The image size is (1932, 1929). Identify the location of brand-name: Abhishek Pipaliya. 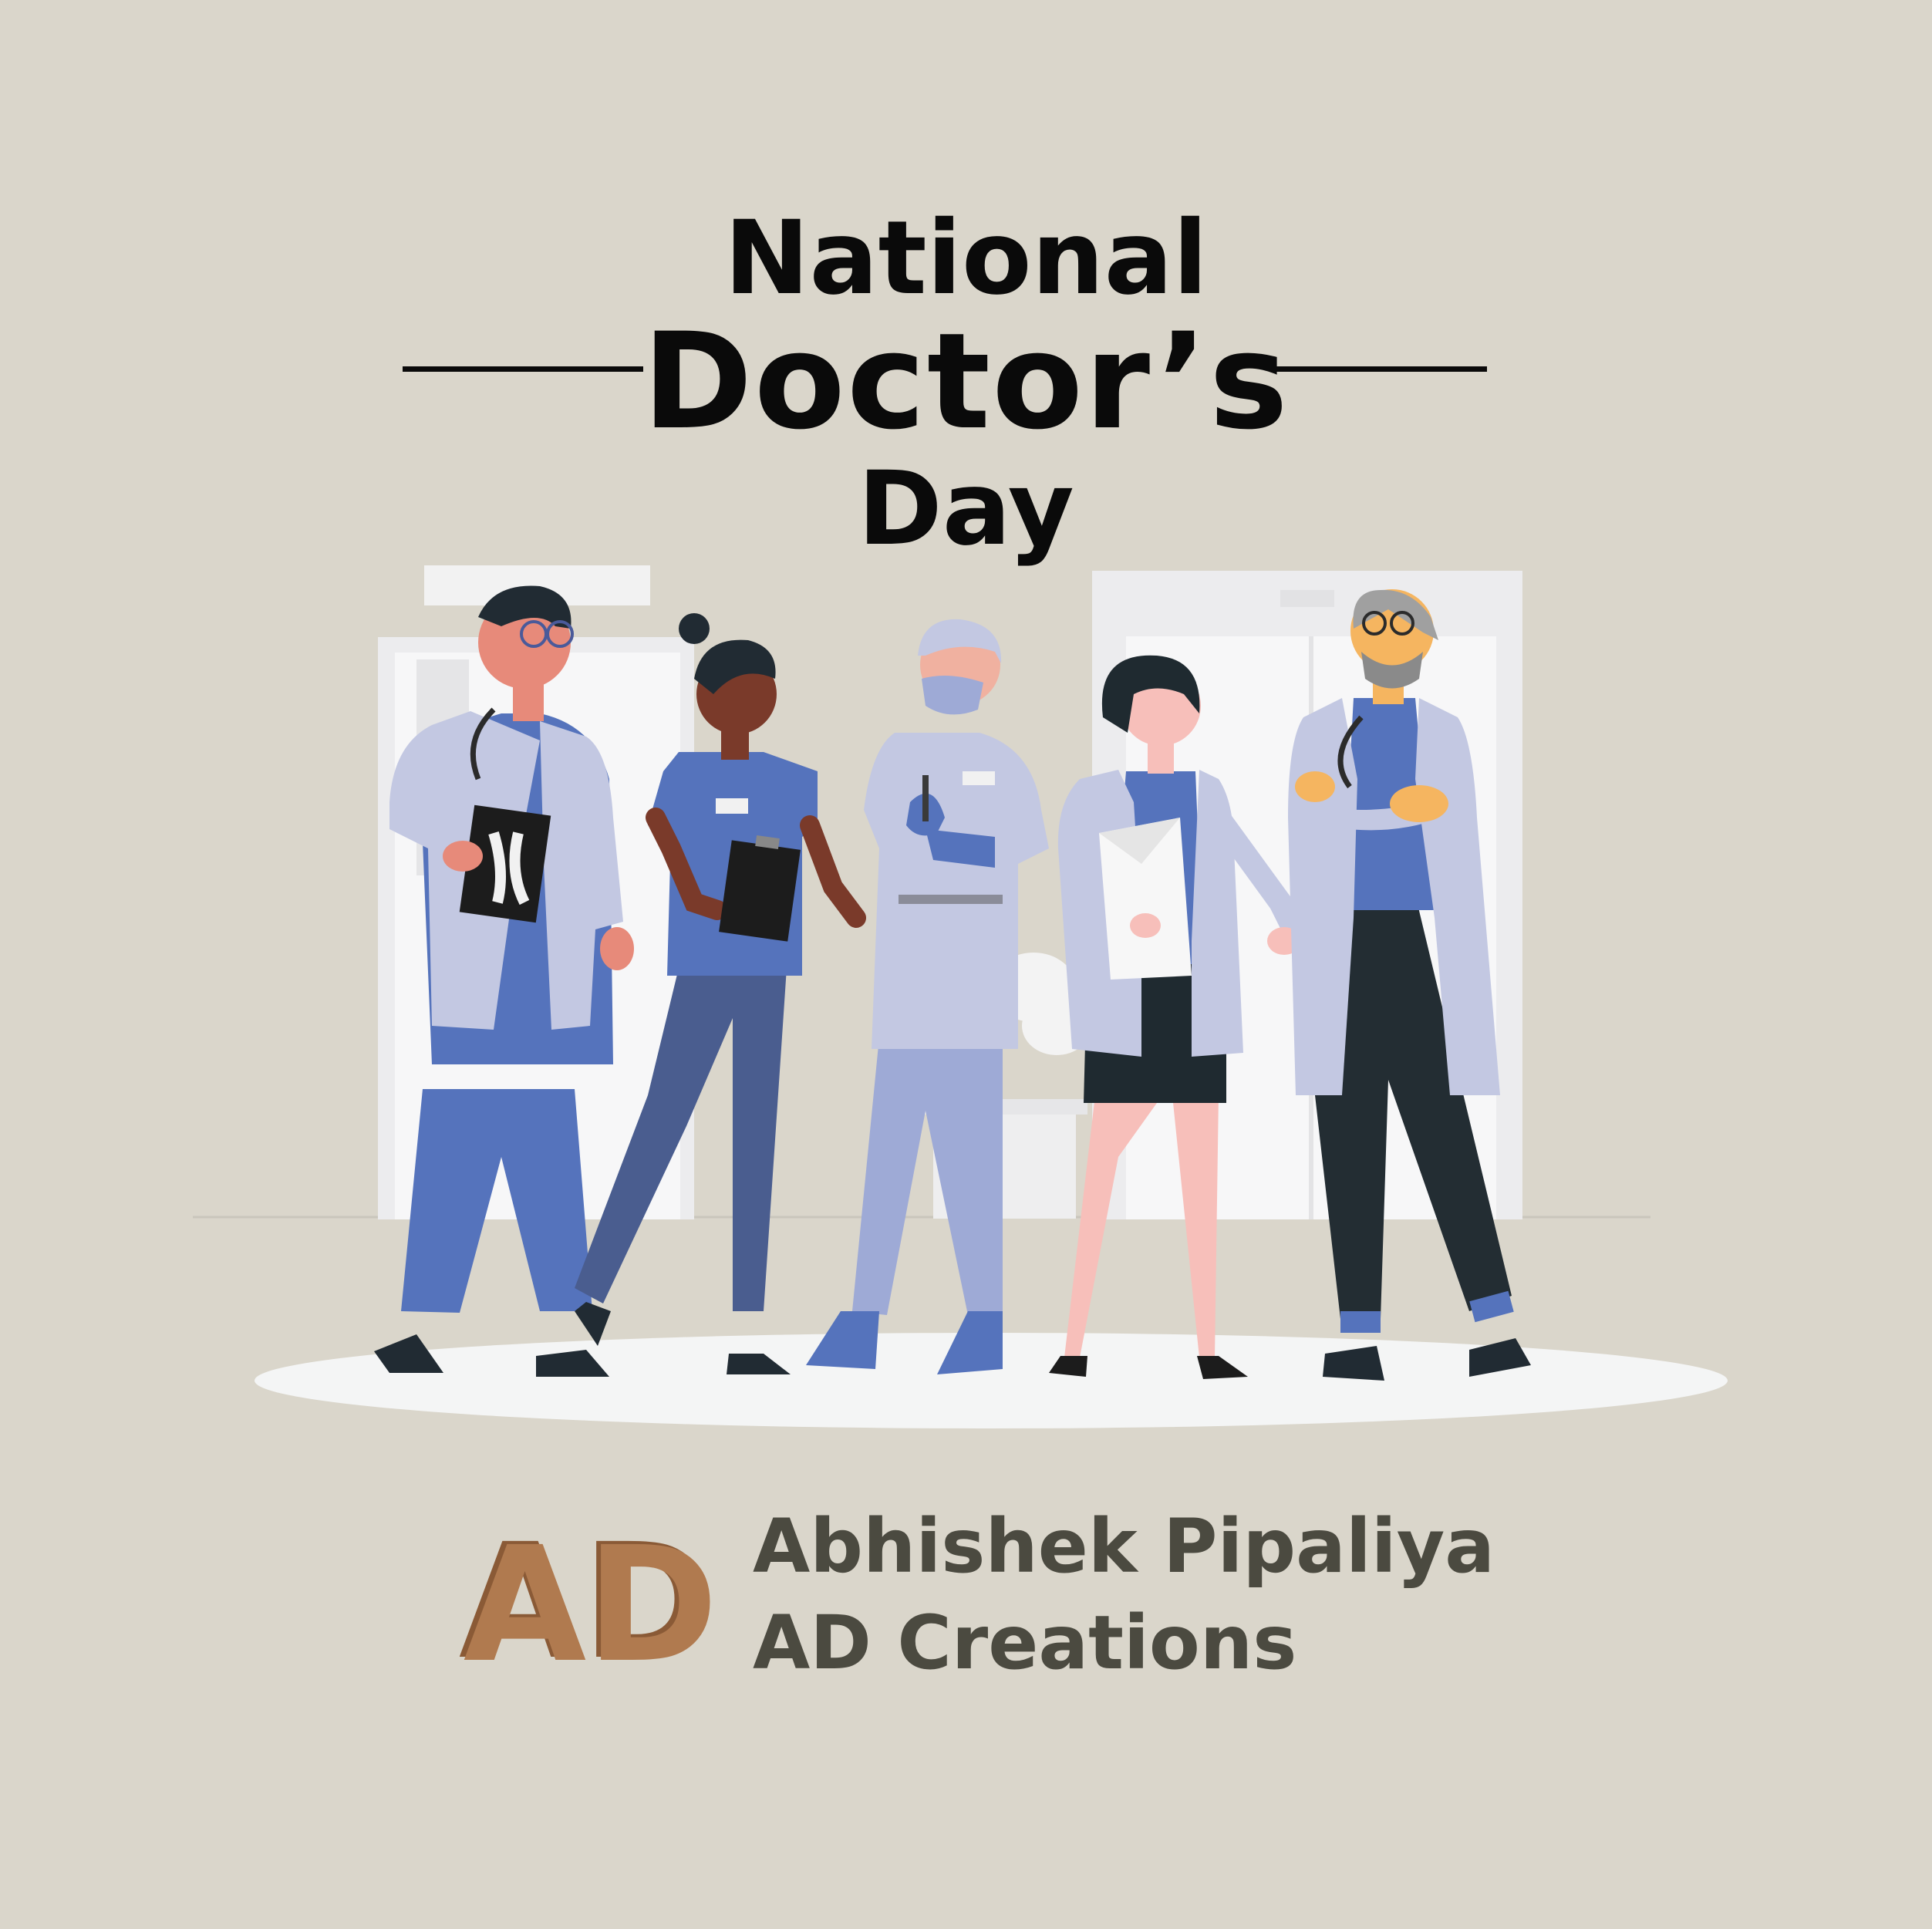
(1124, 1546).